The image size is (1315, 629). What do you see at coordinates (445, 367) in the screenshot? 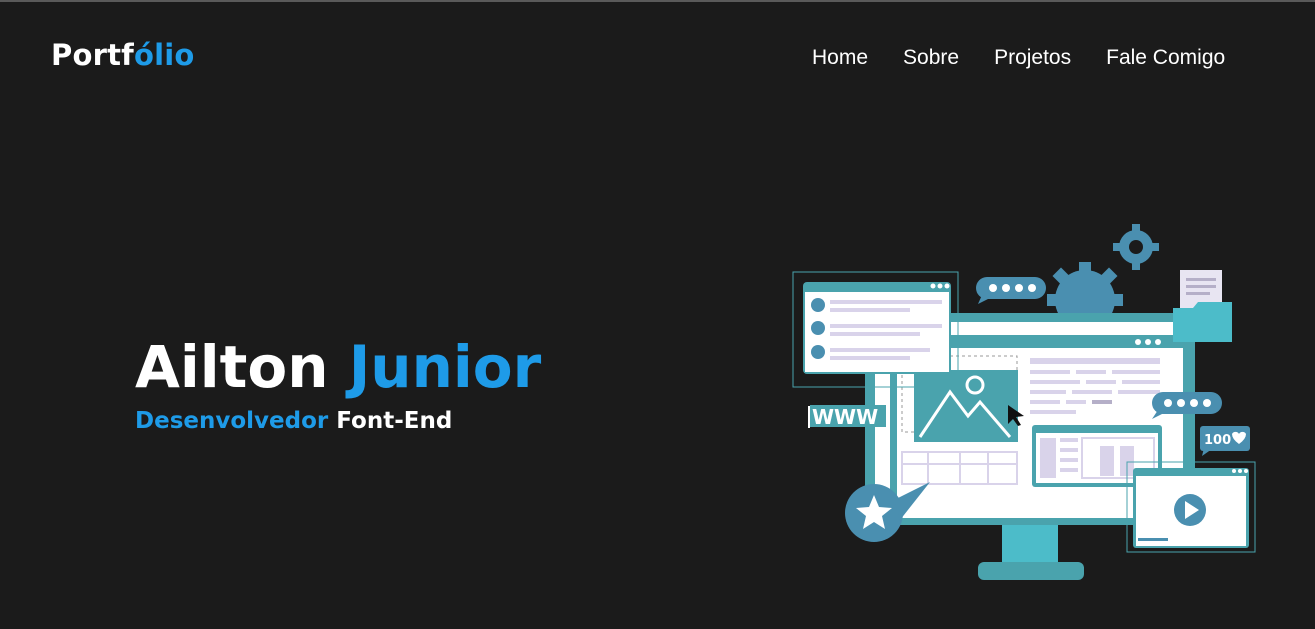
I see `hero-last-name: Junior` at bounding box center [445, 367].